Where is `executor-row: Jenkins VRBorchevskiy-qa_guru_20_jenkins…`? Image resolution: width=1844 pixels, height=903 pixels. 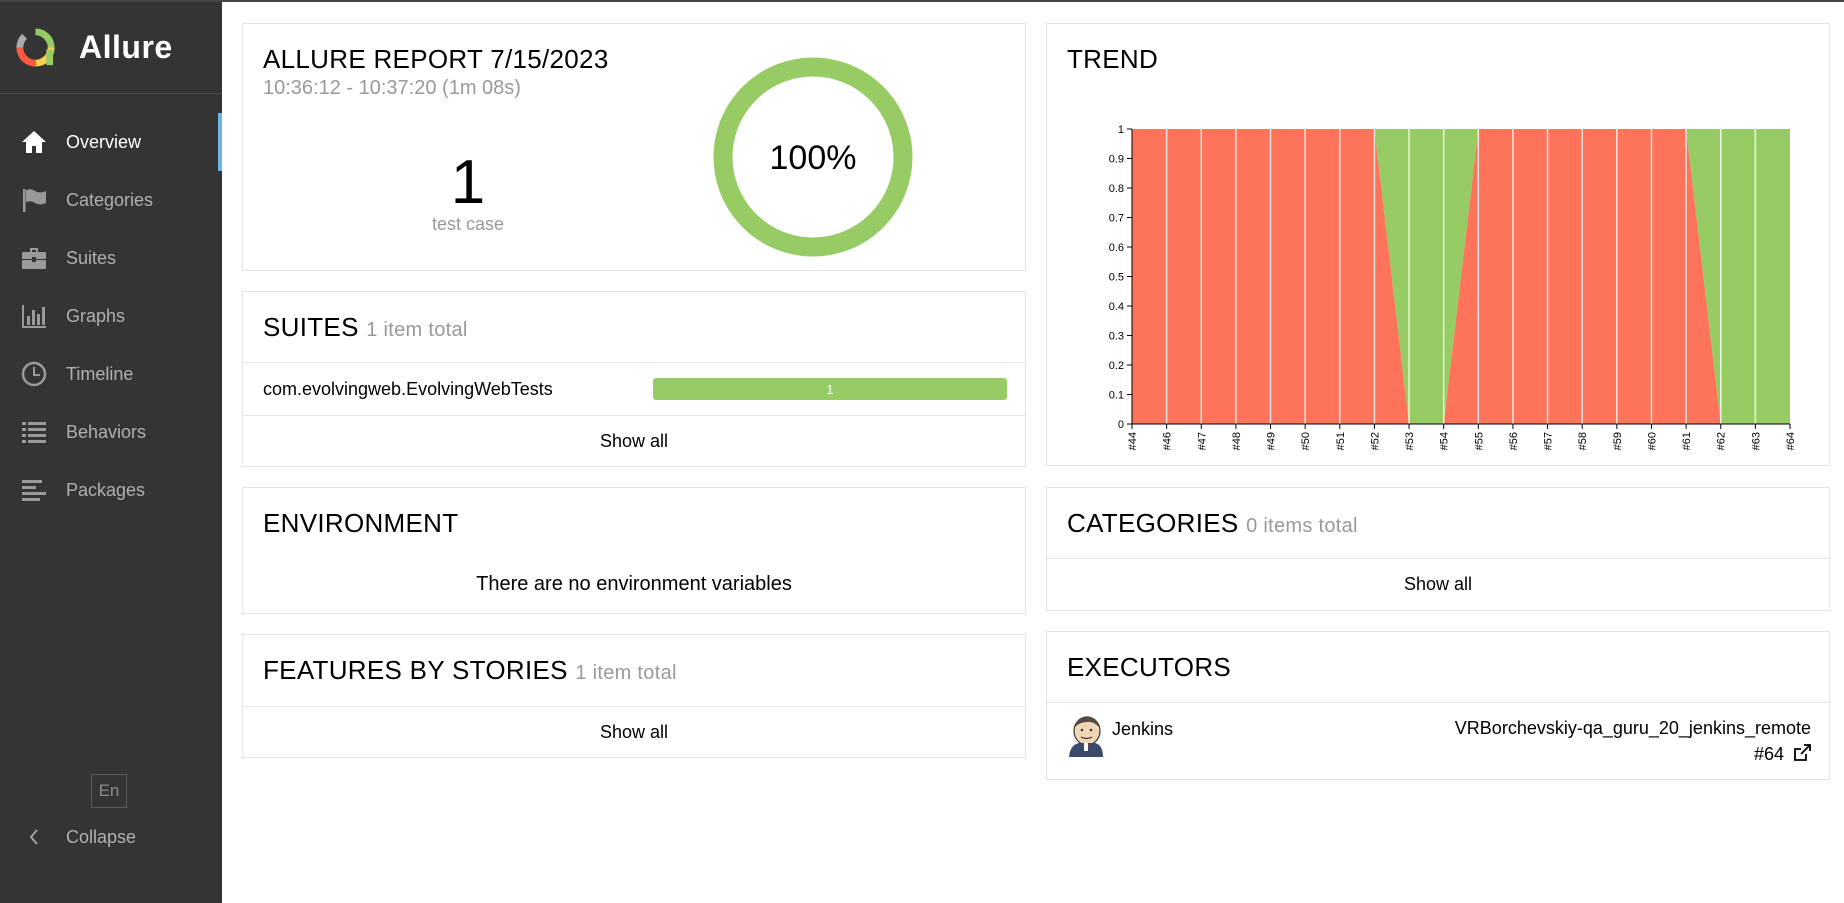
executor-row: Jenkins VRBorchevskiy-qa_guru_20_jenkins… is located at coordinates (1438, 735).